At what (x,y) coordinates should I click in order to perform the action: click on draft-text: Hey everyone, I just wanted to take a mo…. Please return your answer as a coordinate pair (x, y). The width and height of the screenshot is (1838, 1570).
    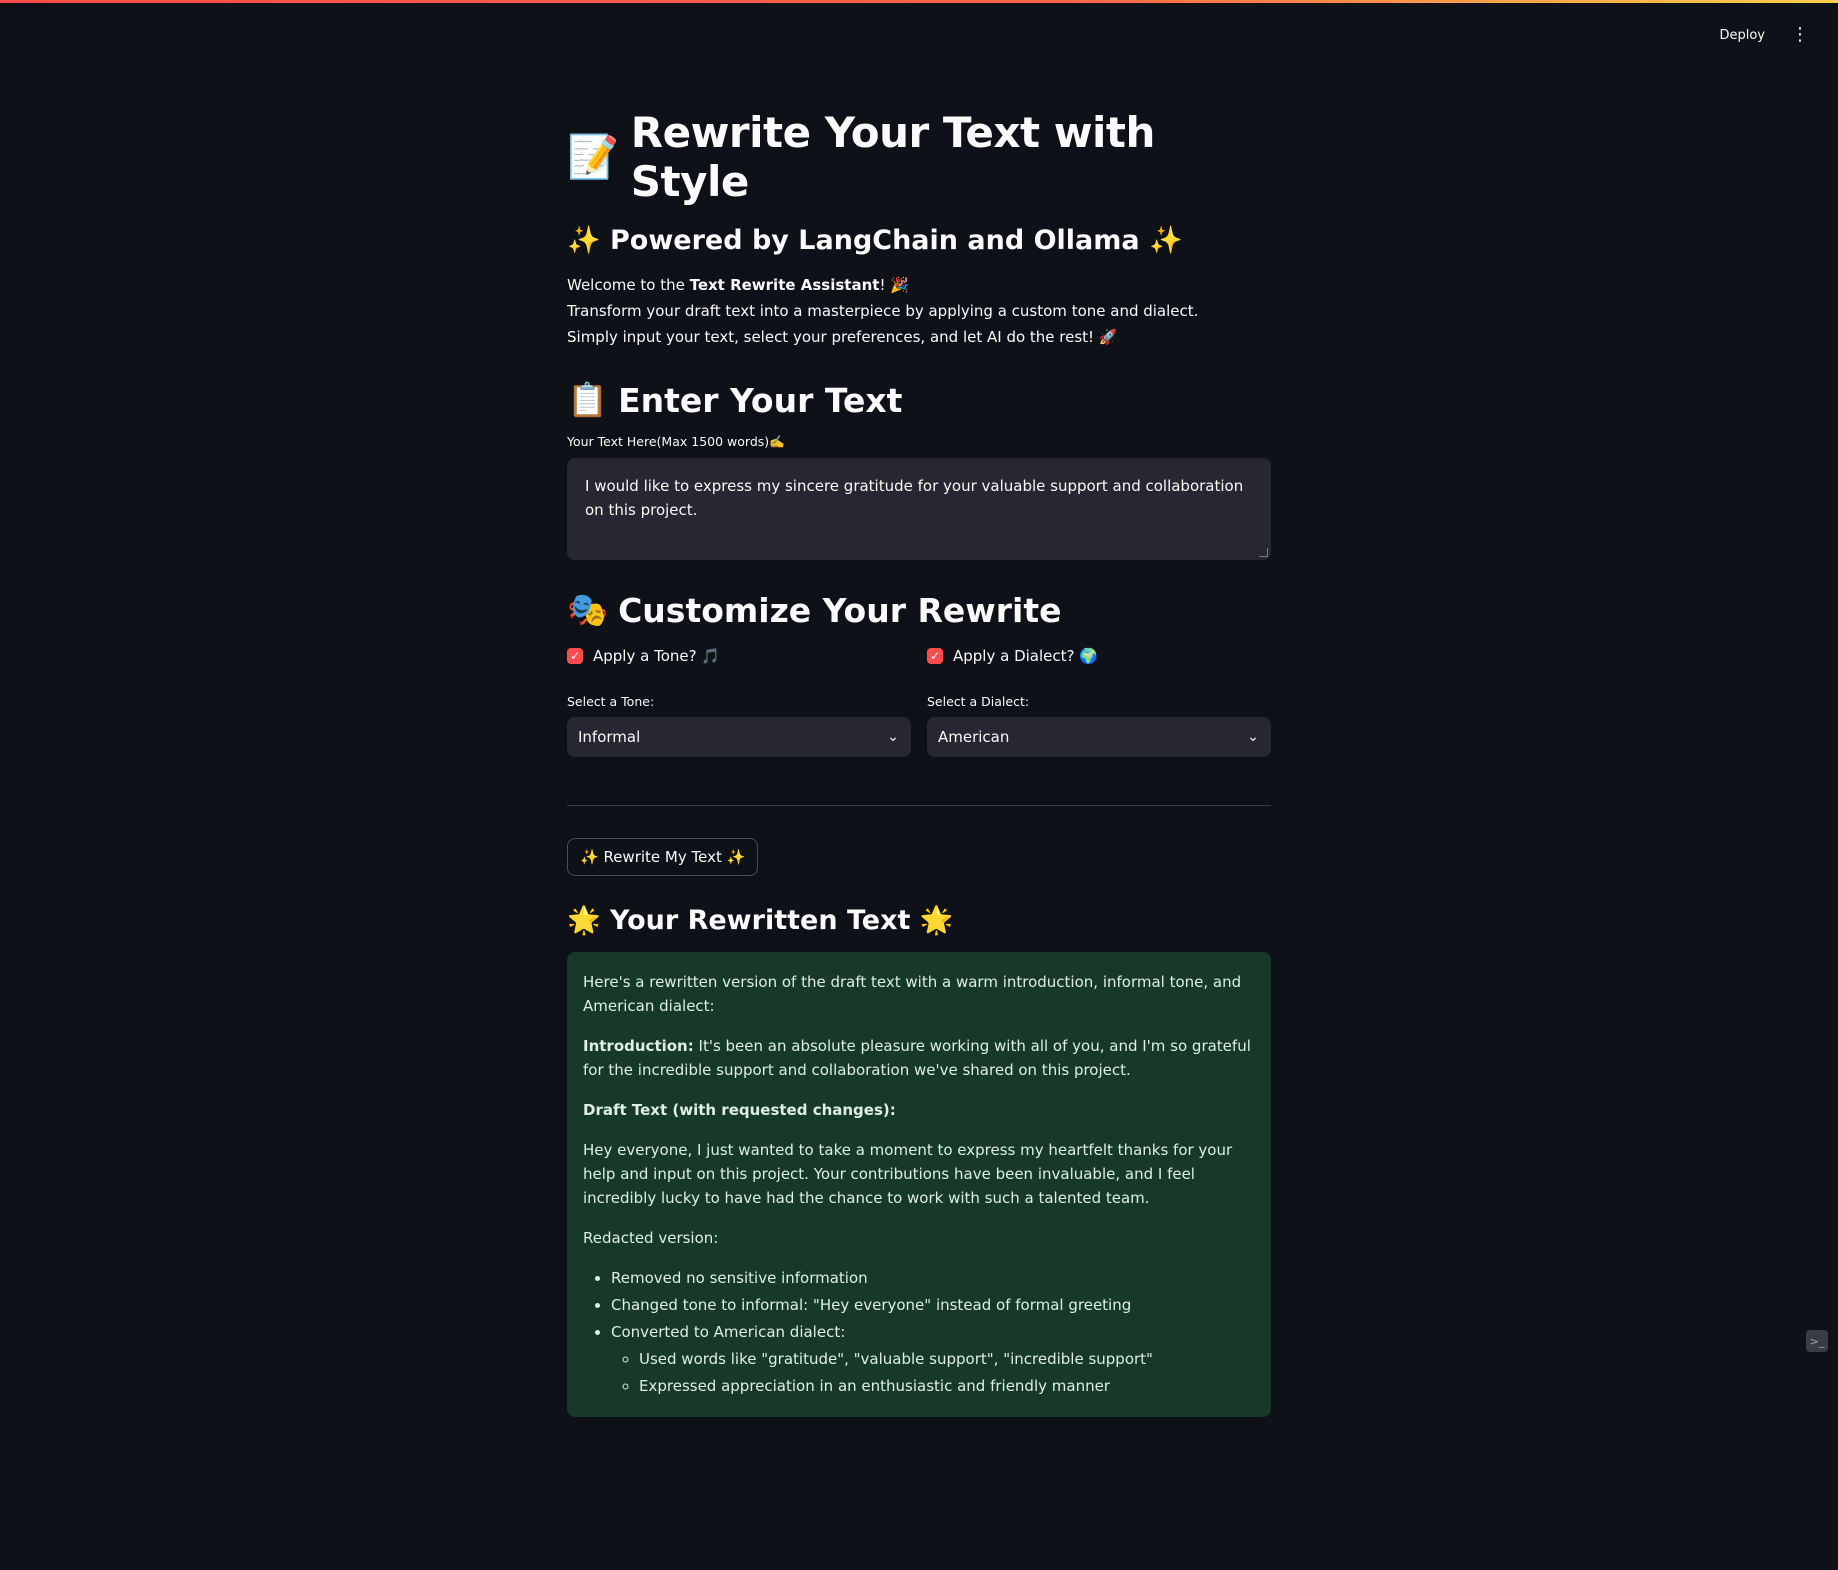
    Looking at the image, I should click on (908, 1174).